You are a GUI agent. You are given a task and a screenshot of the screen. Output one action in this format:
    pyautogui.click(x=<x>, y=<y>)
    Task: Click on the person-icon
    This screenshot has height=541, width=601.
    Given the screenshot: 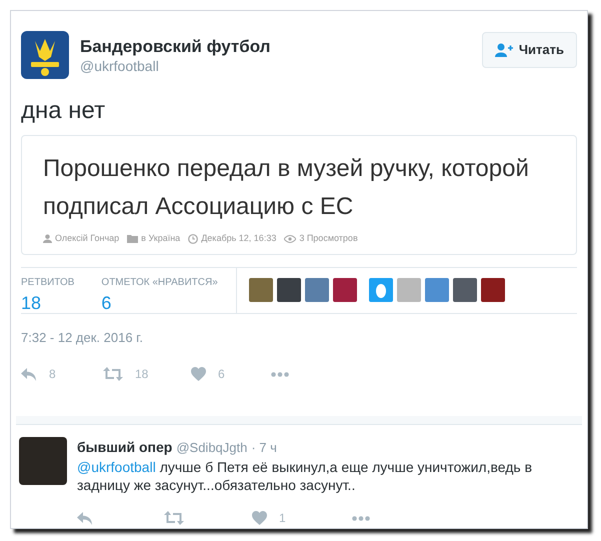 What is the action you would take?
    pyautogui.click(x=47, y=239)
    